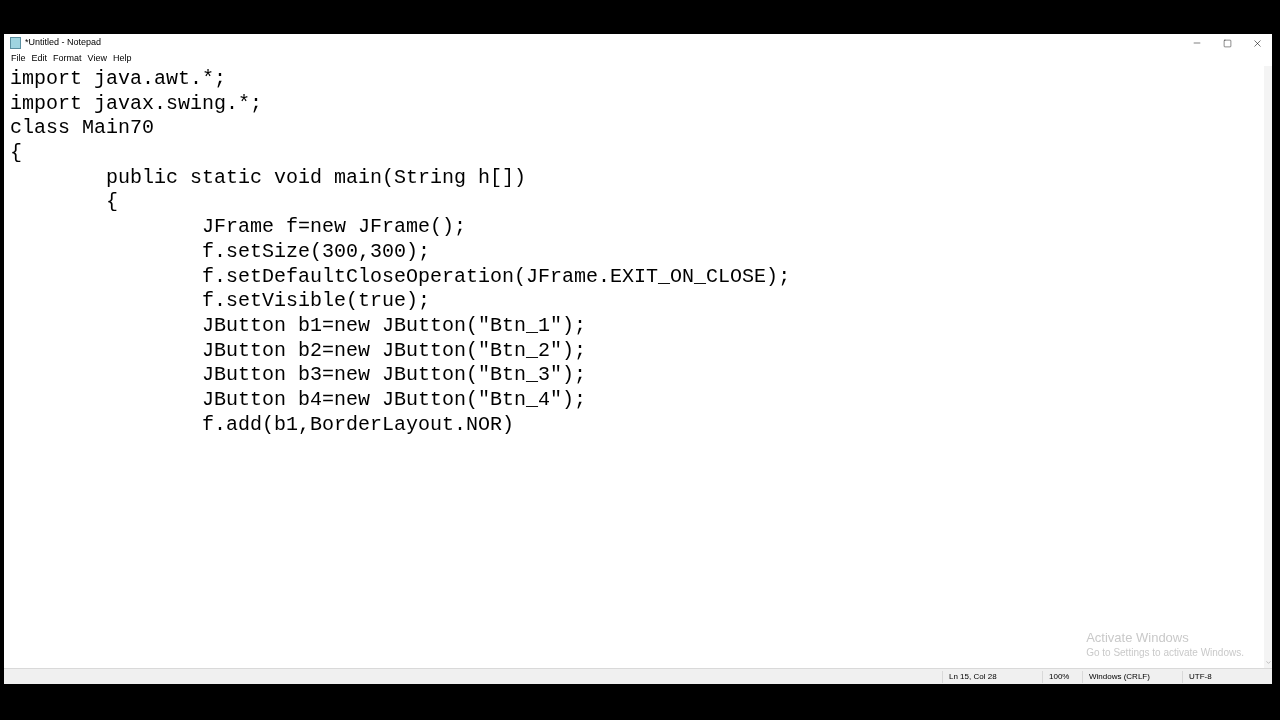 The height and width of the screenshot is (720, 1280). What do you see at coordinates (18, 59) in the screenshot?
I see `menu-item: File` at bounding box center [18, 59].